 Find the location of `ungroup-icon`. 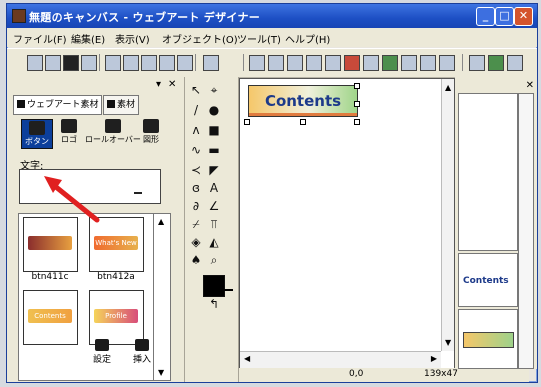

ungroup-icon is located at coordinates (409, 63).